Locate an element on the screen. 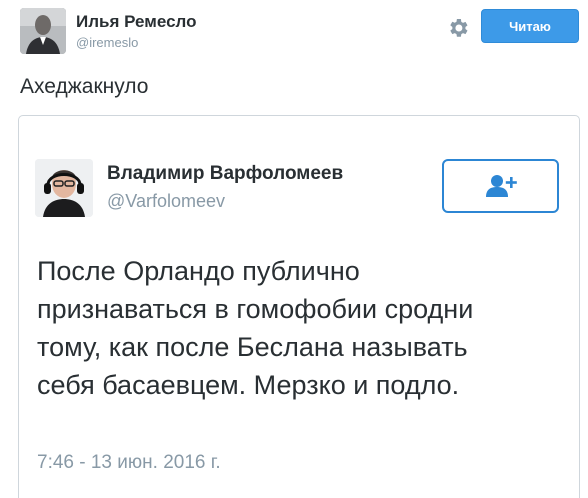 The width and height of the screenshot is (588, 498). follow-button is located at coordinates (500, 186).